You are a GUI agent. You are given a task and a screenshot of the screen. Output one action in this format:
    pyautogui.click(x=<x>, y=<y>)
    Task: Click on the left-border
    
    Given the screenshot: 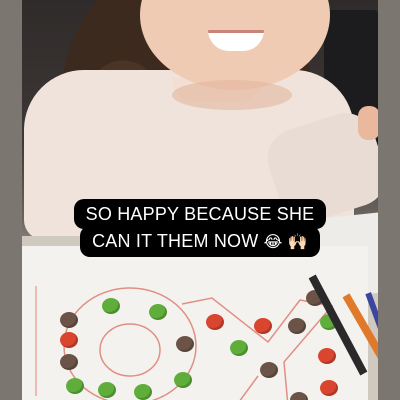 What is the action you would take?
    pyautogui.click(x=11, y=200)
    